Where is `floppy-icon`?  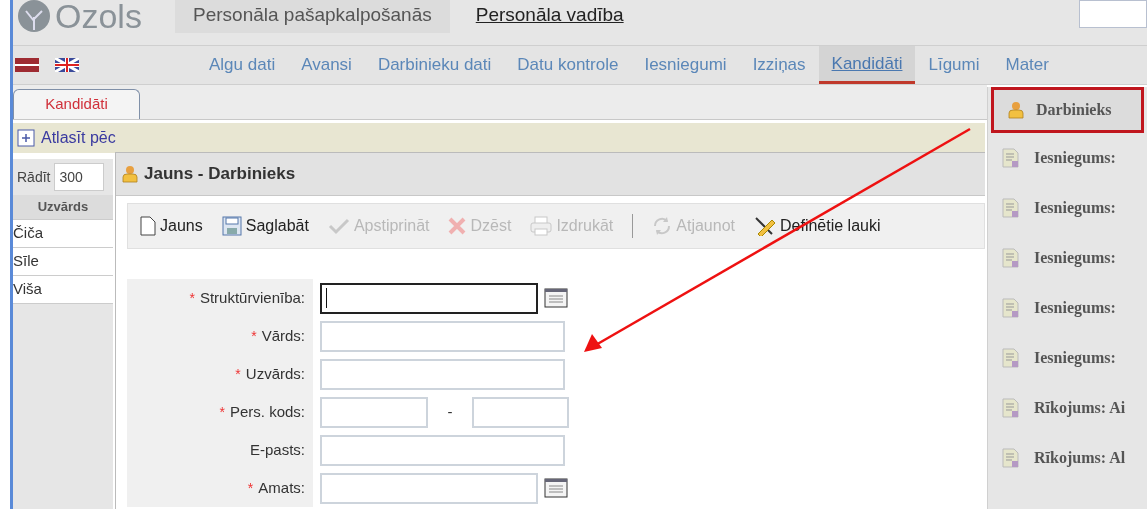 floppy-icon is located at coordinates (231, 226).